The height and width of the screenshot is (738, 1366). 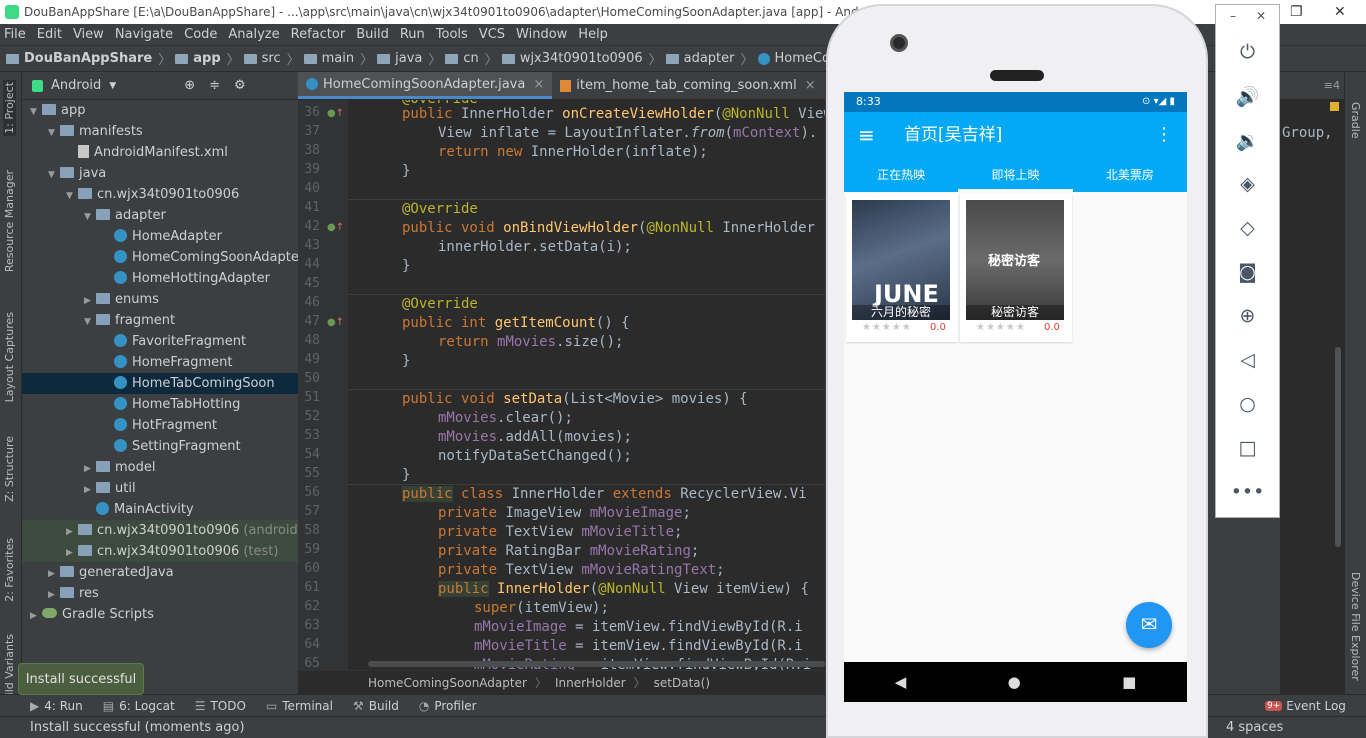 What do you see at coordinates (160, 467) in the screenshot?
I see `tree-folder-item: ▶ model` at bounding box center [160, 467].